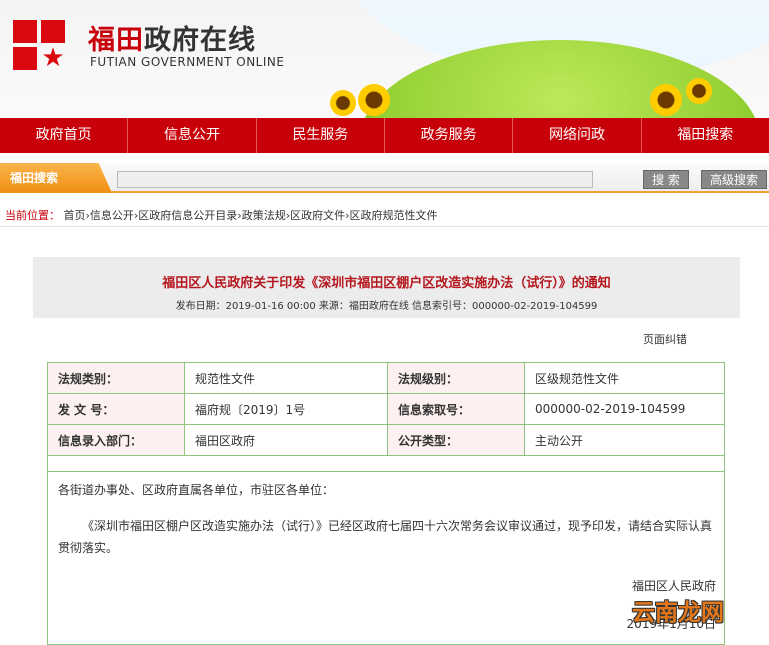 The height and width of the screenshot is (645, 769). Describe the element at coordinates (456, 378) in the screenshot. I see `label-level: 法规级别：` at that location.